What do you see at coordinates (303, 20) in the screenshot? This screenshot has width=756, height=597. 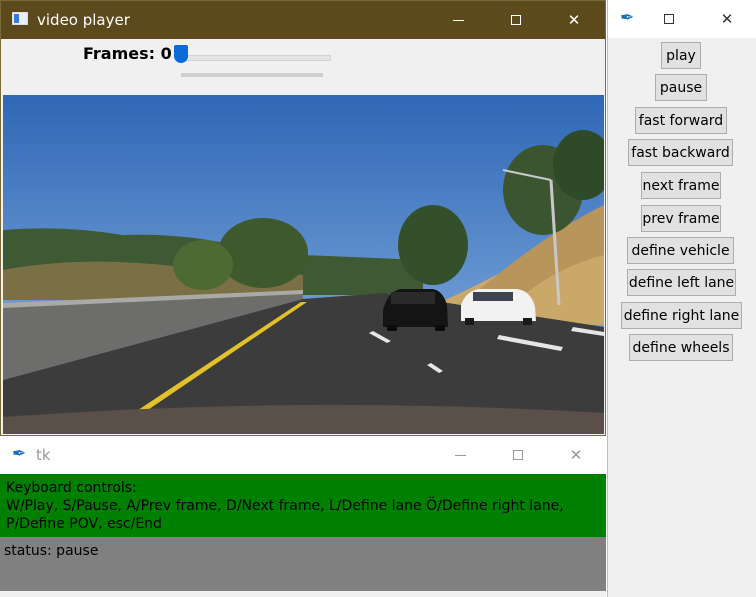 I see `video-player-titlebar: video player` at bounding box center [303, 20].